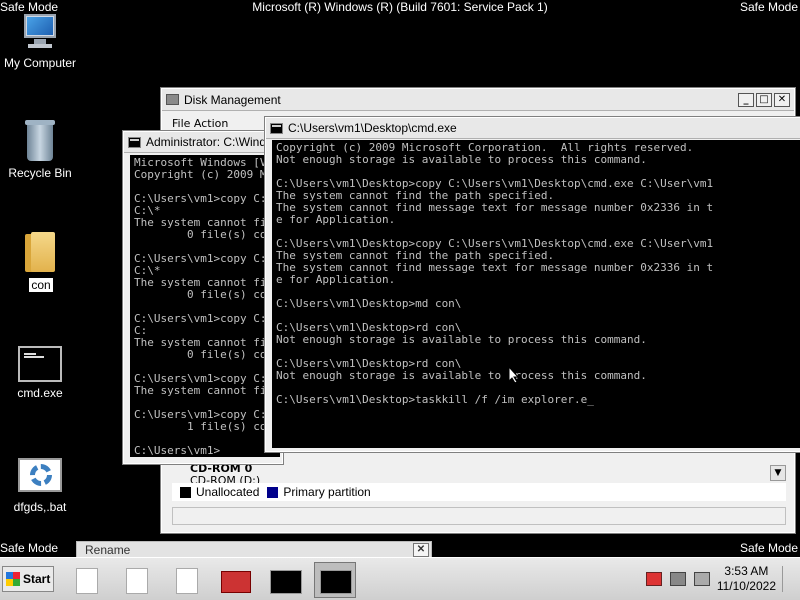 The height and width of the screenshot is (600, 800). I want to click on safe-mode-label-top-right: Safe Mode, so click(768, 7).